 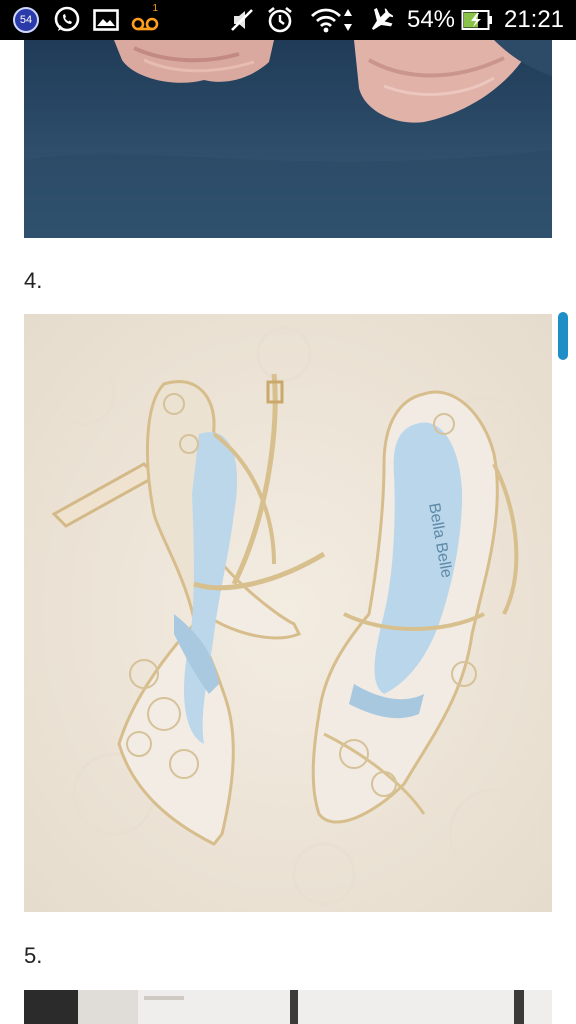 I want to click on notification-badge-icon: 54, so click(x=26, y=20).